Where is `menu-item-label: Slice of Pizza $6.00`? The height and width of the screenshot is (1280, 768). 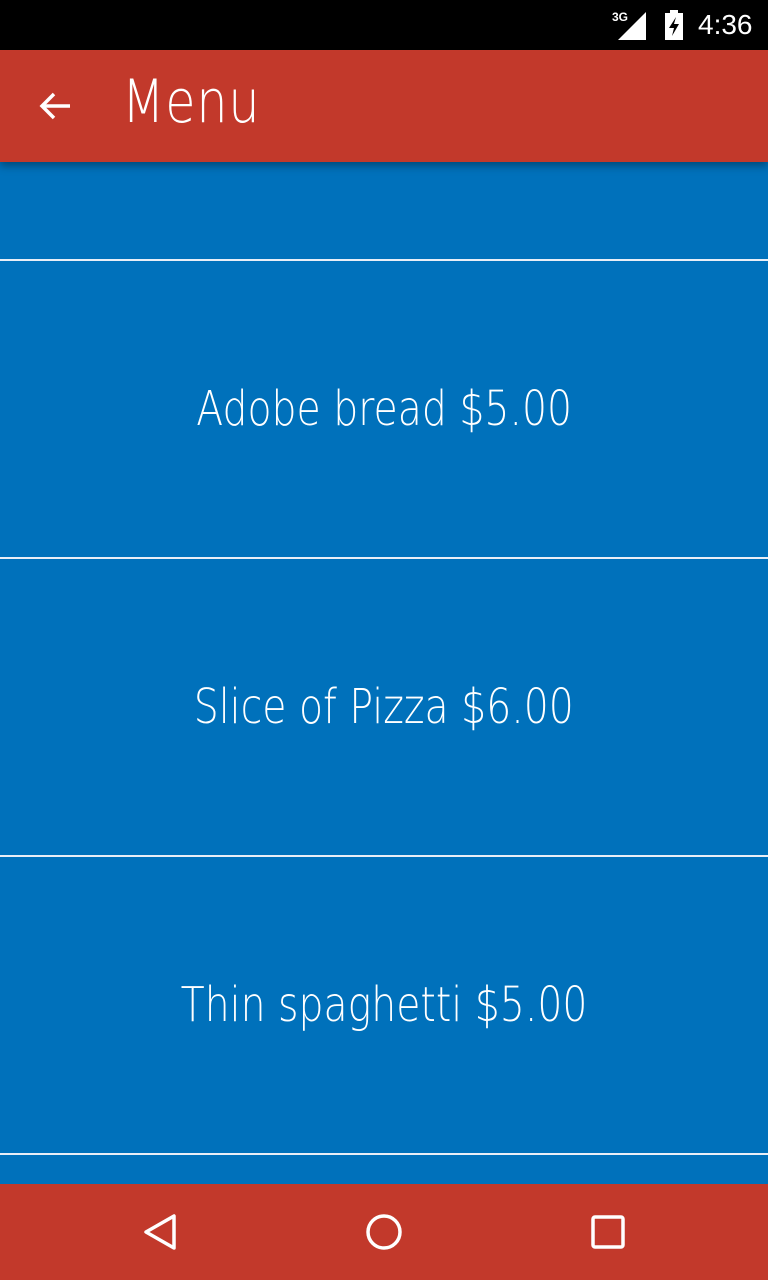
menu-item-label: Slice of Pizza $6.00 is located at coordinates (384, 707).